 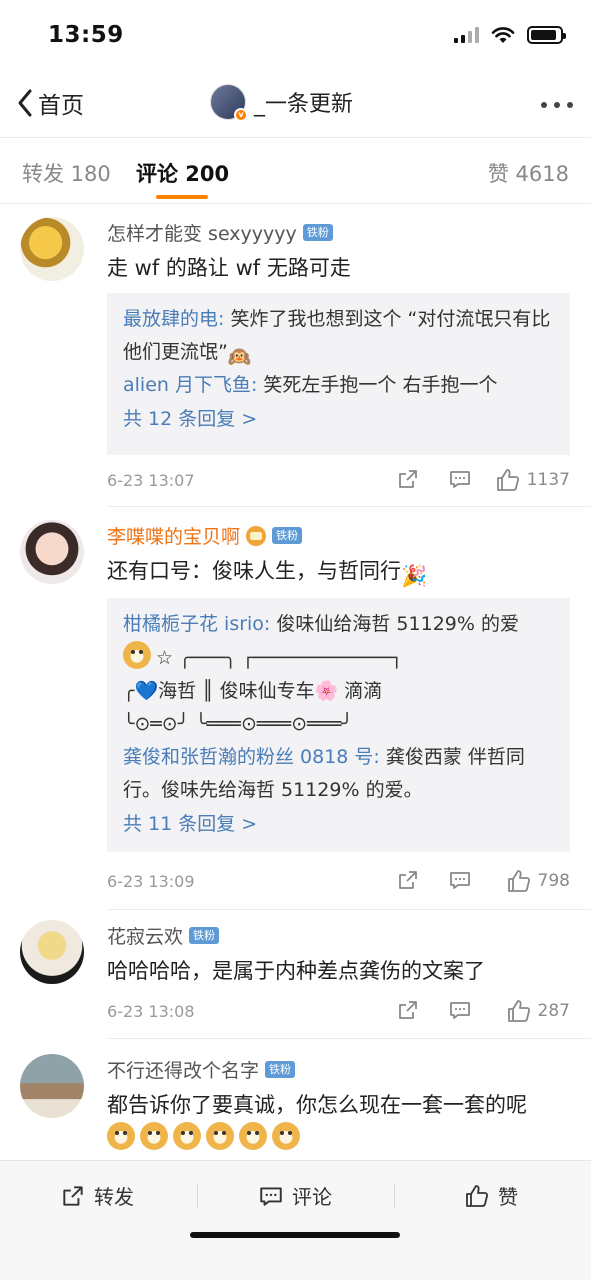 What do you see at coordinates (151, 881) in the screenshot?
I see `comment-time: 6-23 13:09` at bounding box center [151, 881].